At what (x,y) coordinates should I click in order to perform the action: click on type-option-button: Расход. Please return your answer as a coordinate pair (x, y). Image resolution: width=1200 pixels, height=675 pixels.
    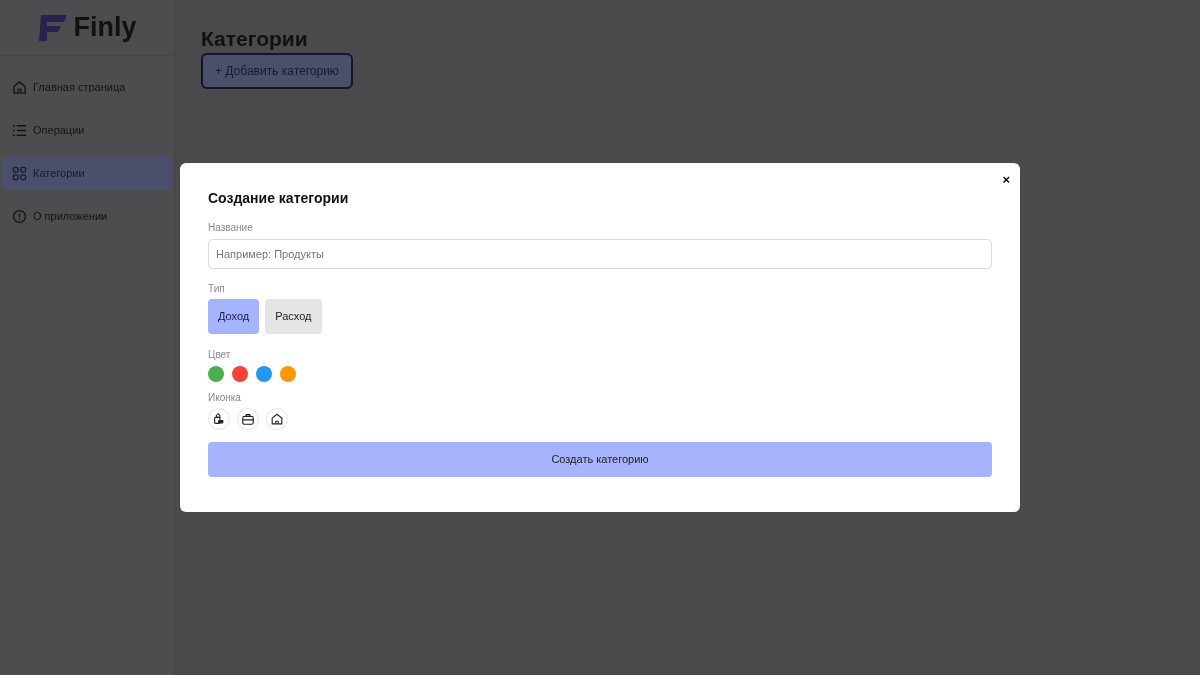
    Looking at the image, I should click on (293, 316).